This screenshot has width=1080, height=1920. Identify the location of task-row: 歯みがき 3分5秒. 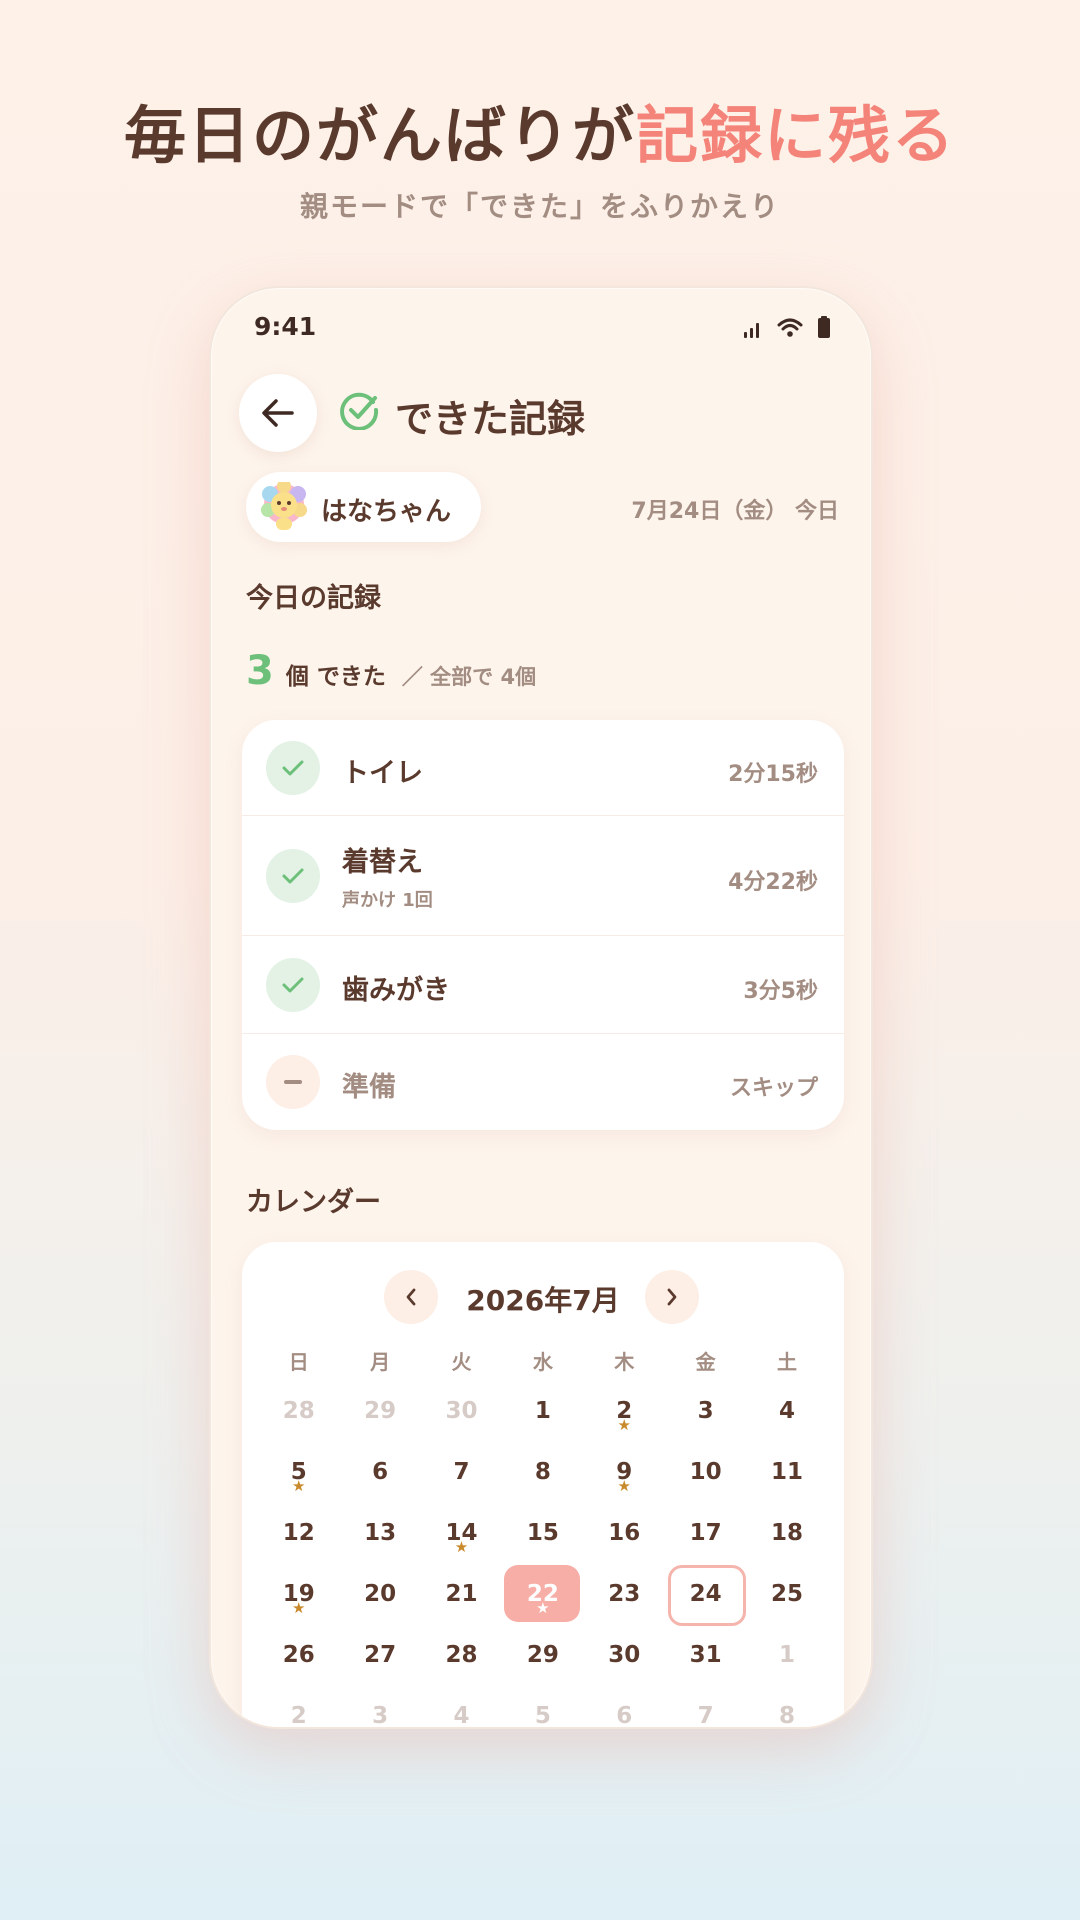
(543, 985).